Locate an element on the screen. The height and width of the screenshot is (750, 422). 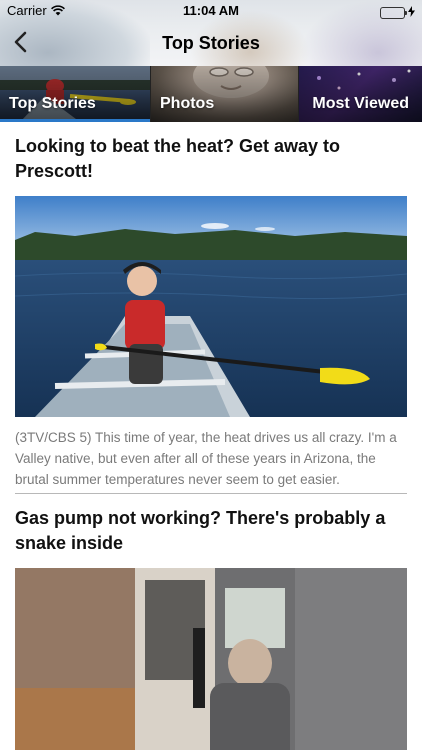
charging-icon is located at coordinates (411, 12).